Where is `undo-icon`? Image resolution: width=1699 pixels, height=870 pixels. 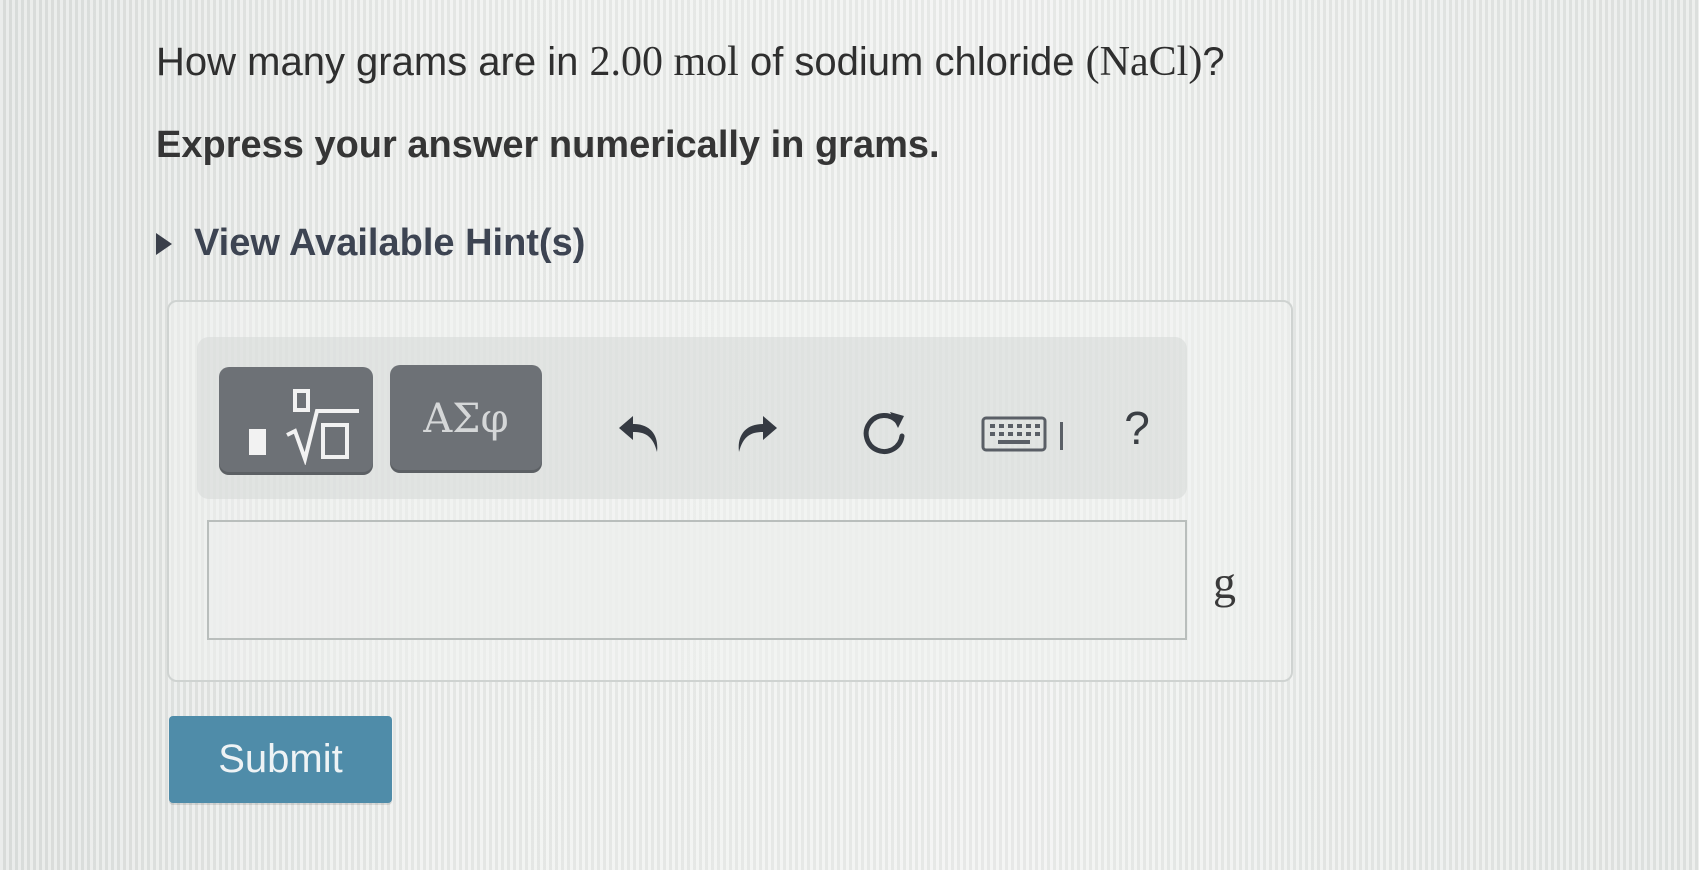 undo-icon is located at coordinates (638, 434).